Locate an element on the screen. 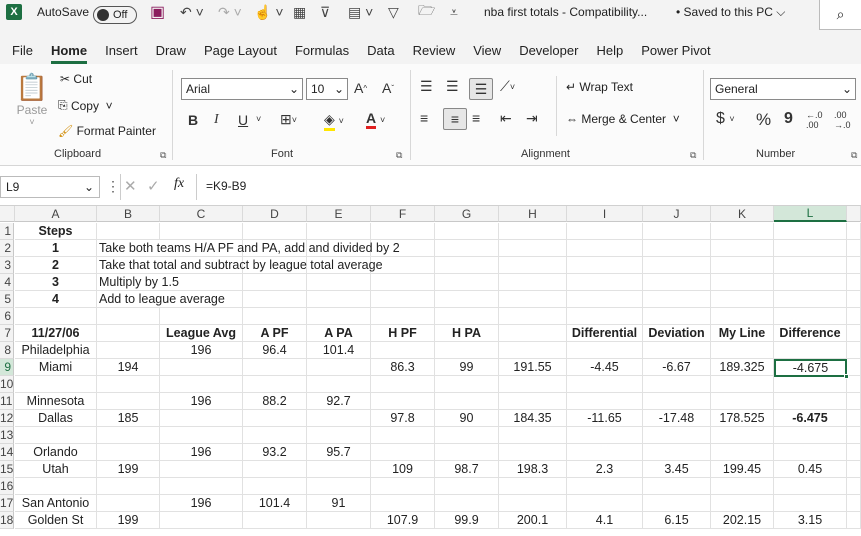  cell-j11 is located at coordinates (677, 401).